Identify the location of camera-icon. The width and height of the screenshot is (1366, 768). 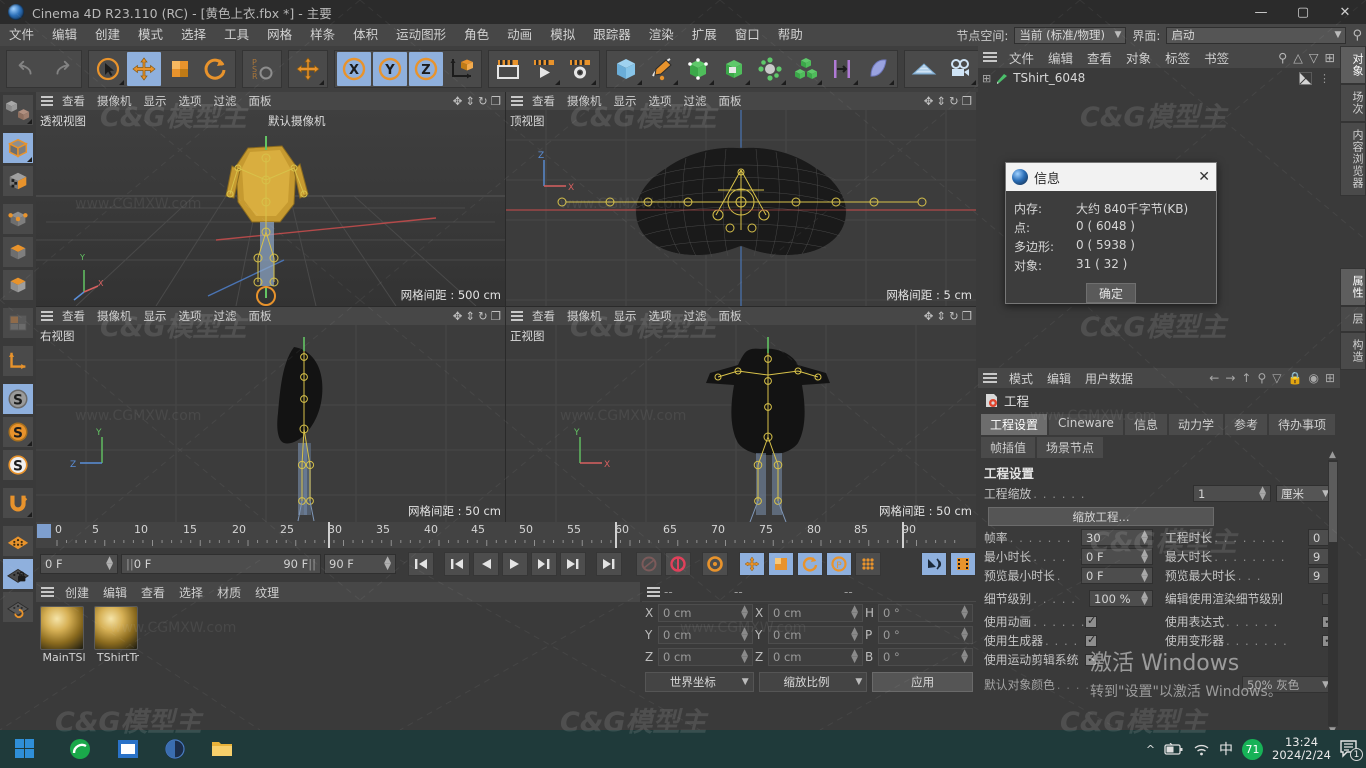
(960, 69).